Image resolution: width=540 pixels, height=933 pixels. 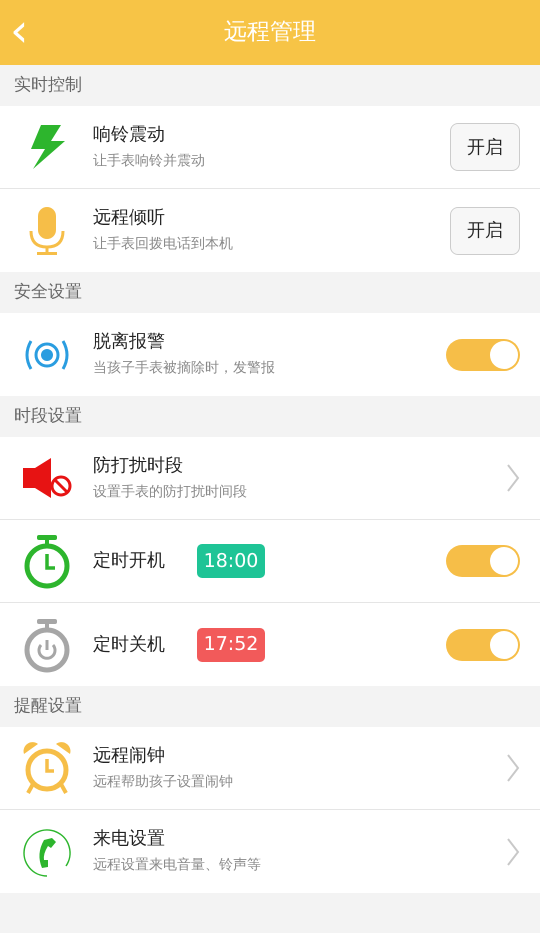 I want to click on item-subtitle: 设置手表的防打扰时间段, so click(x=170, y=492).